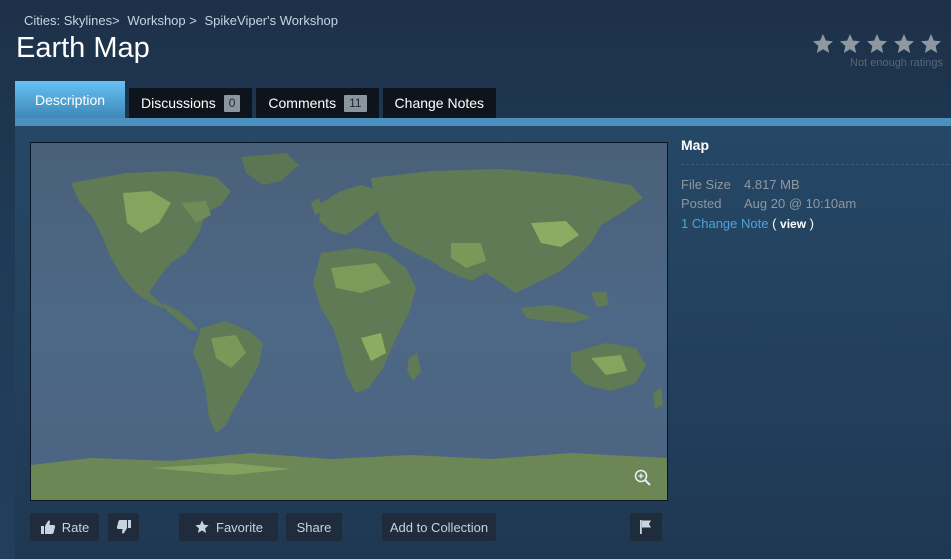  What do you see at coordinates (232, 103) in the screenshot?
I see `discussions-count-badge: 0` at bounding box center [232, 103].